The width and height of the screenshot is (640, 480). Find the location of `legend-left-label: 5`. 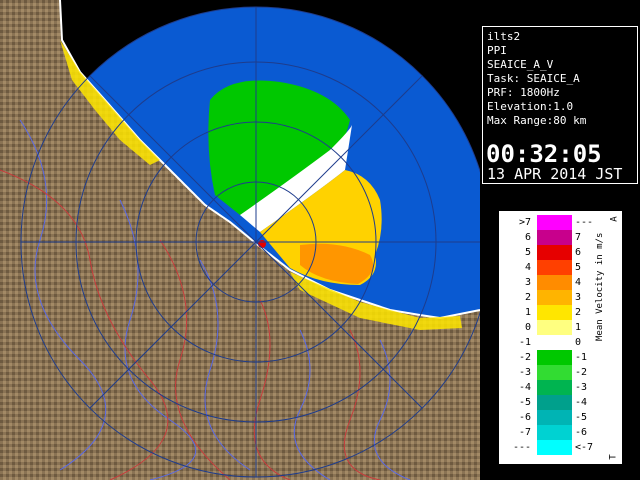

legend-left-label: 5 is located at coordinates (527, 252).